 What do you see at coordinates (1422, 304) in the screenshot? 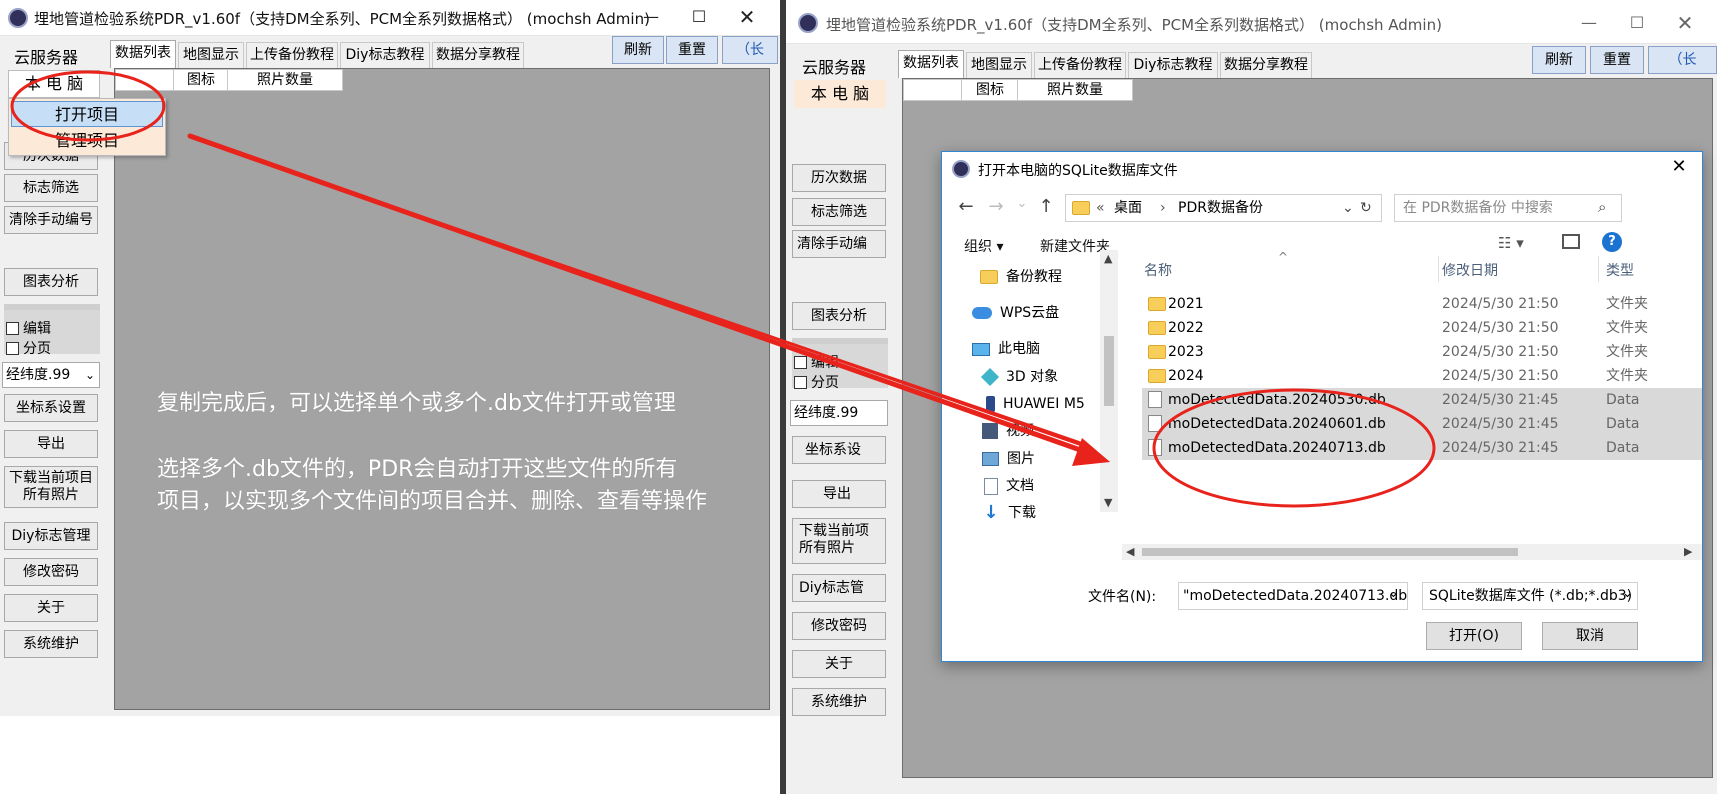
I see `file-row: 2021 2024/5/30 21:50 文件夹` at bounding box center [1422, 304].